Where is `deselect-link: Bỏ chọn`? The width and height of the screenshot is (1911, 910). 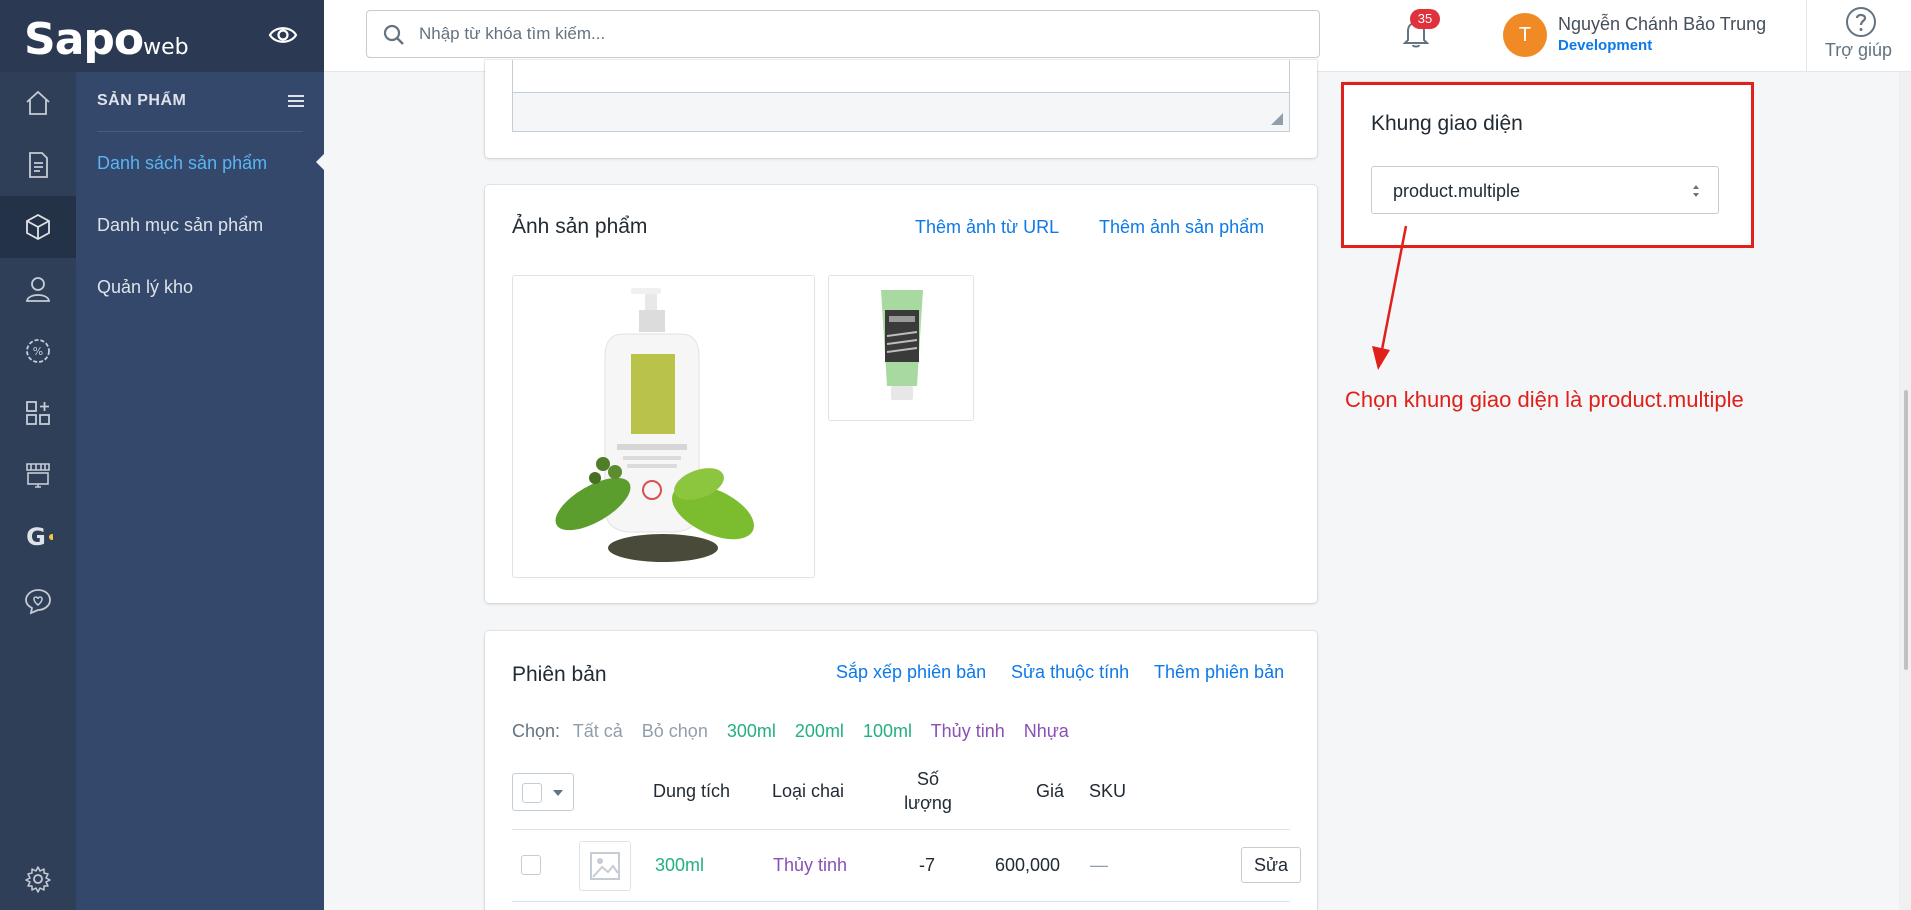
deselect-link: Bỏ chọn is located at coordinates (675, 731).